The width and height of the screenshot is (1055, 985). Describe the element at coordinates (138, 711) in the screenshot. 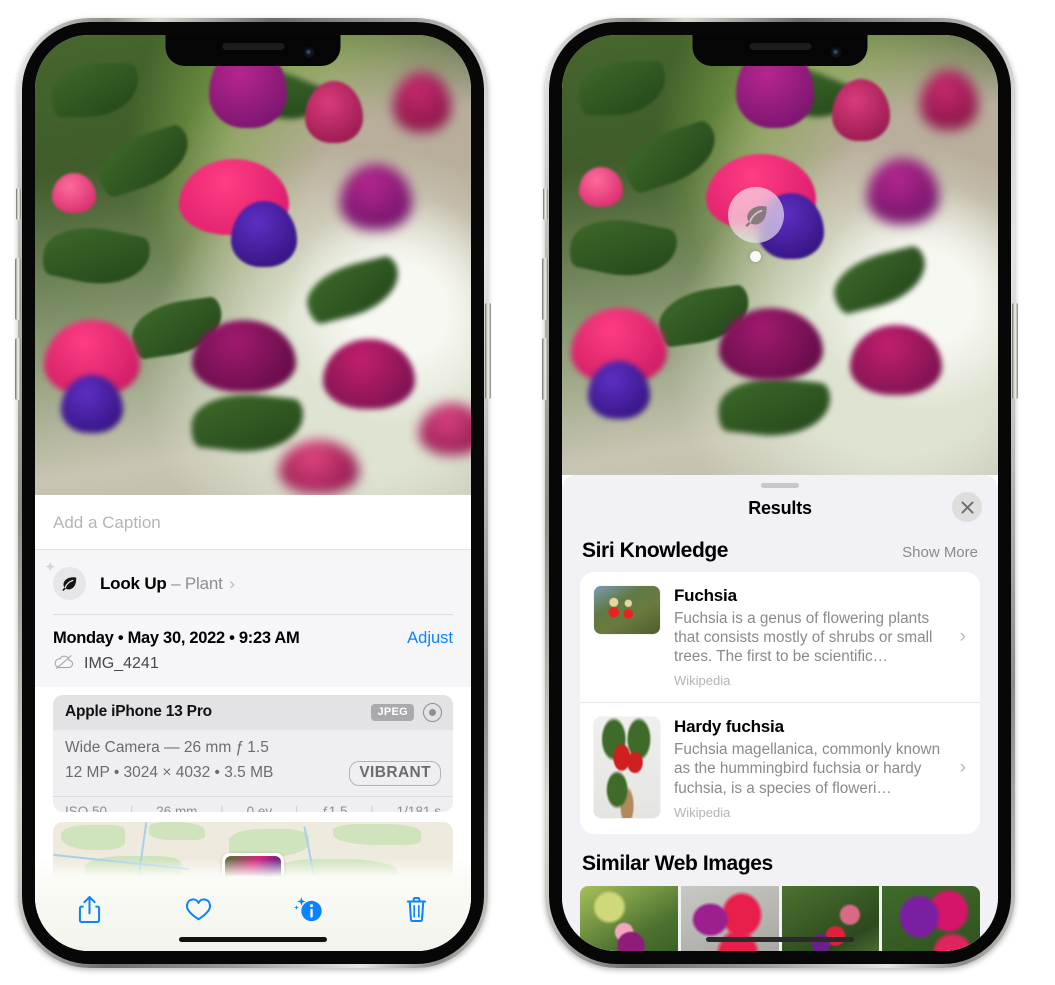

I see `camera-device: Apple iPhone 13 Pro` at that location.